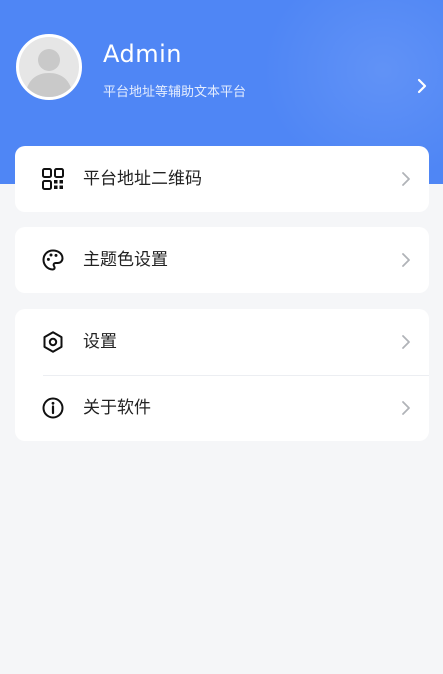  I want to click on profile-subtitle: 平台地址等辅助文本平台, so click(175, 92).